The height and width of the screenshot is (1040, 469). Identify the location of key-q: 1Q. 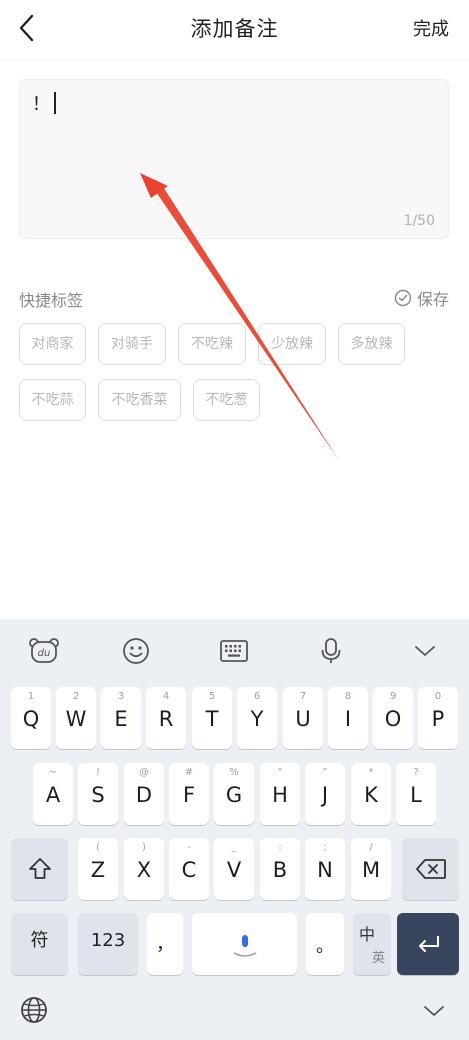
(31, 718).